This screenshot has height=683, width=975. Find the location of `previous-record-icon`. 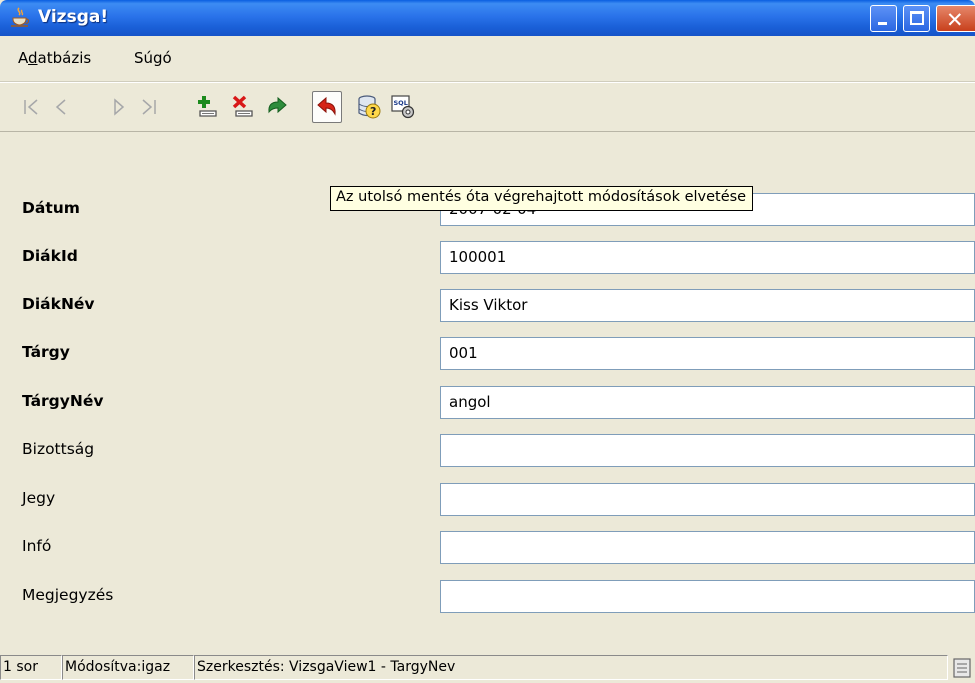

previous-record-icon is located at coordinates (60, 107).